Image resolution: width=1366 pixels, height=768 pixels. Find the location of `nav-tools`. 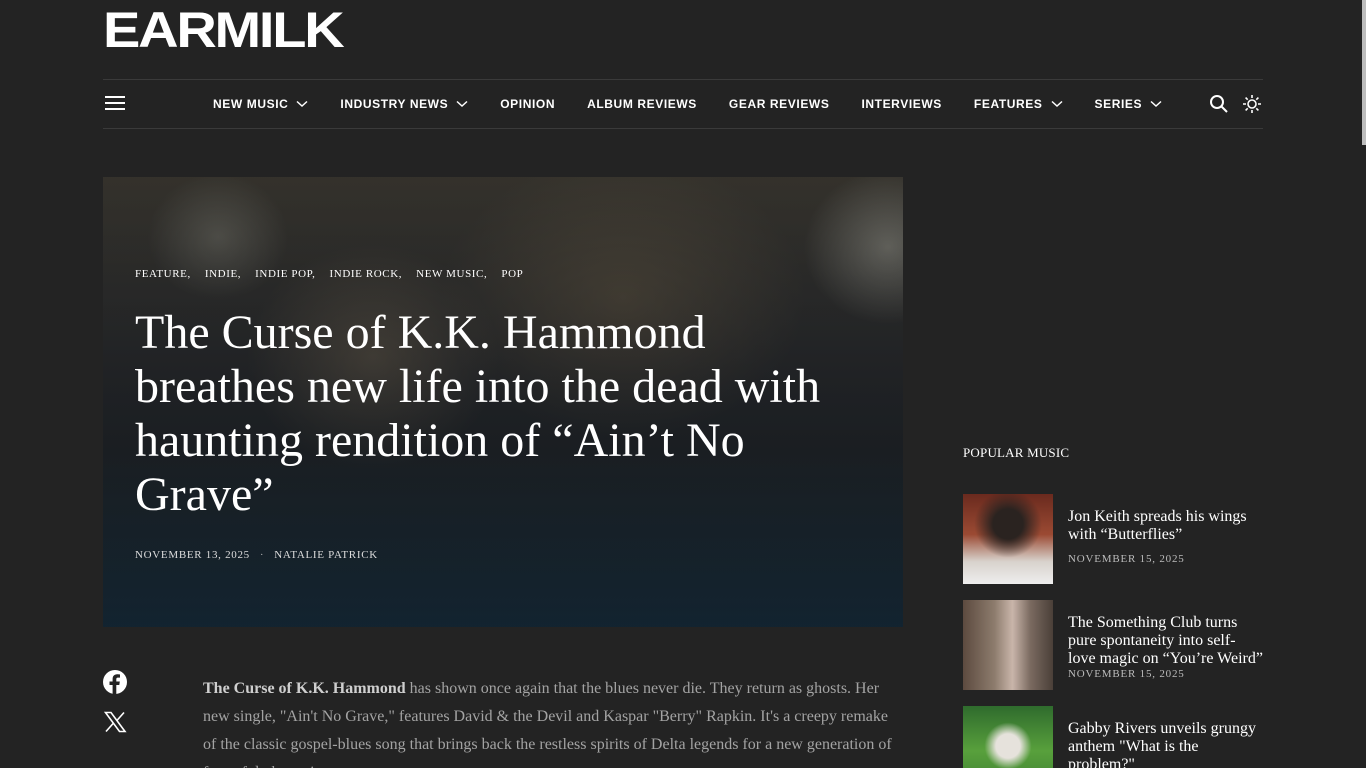

nav-tools is located at coordinates (1230, 104).